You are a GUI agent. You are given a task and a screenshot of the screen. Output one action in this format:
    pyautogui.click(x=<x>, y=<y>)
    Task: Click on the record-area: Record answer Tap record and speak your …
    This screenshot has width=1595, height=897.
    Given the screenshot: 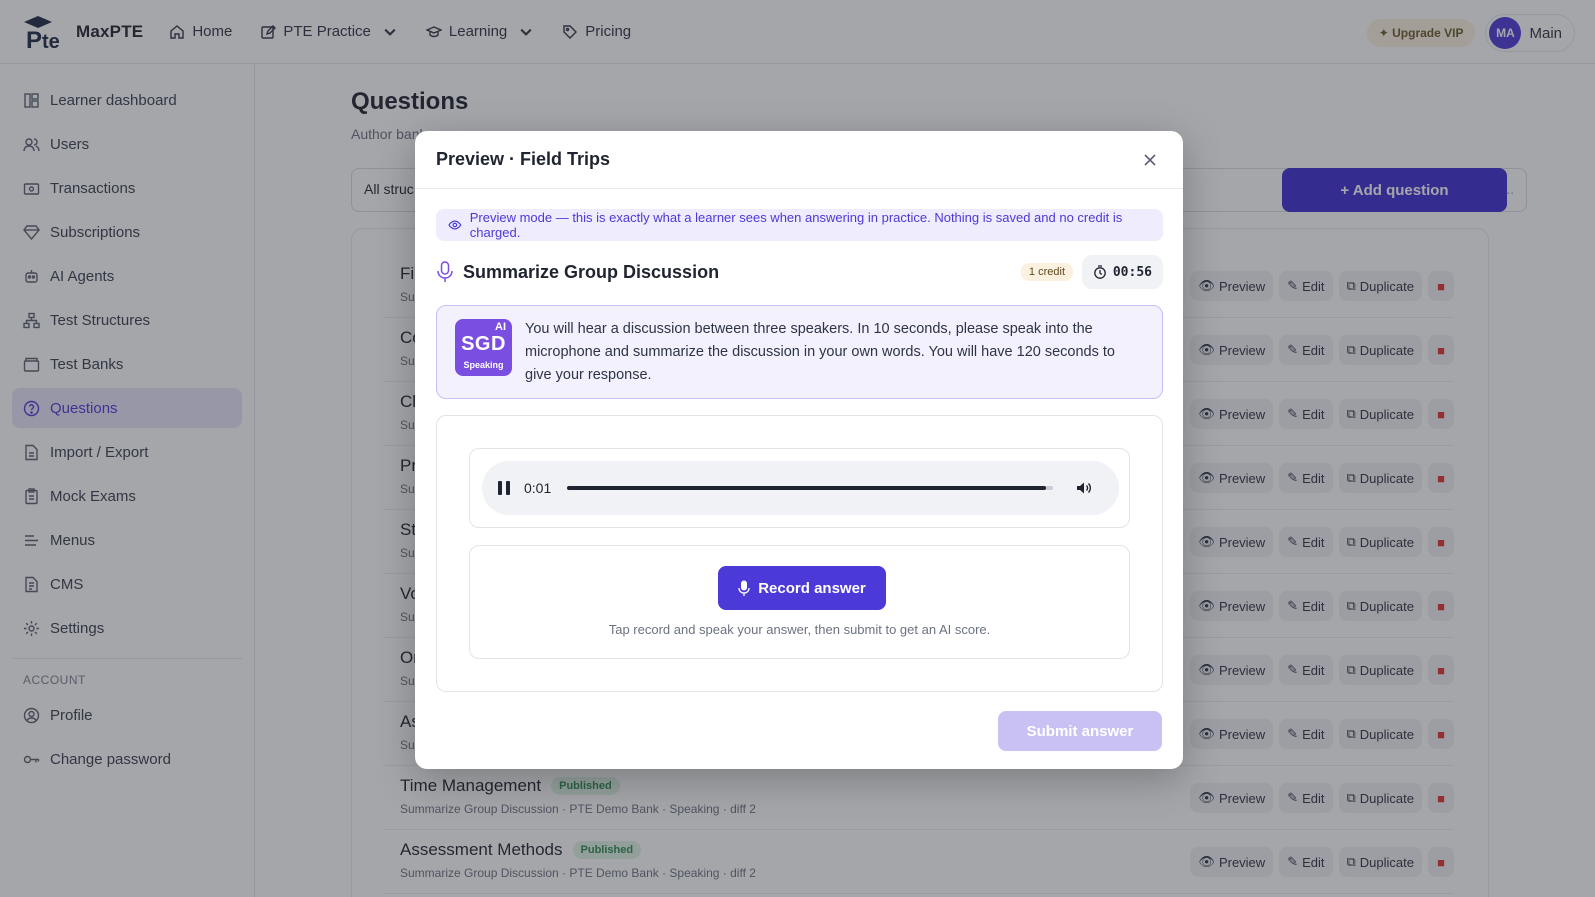 What is the action you would take?
    pyautogui.click(x=799, y=602)
    